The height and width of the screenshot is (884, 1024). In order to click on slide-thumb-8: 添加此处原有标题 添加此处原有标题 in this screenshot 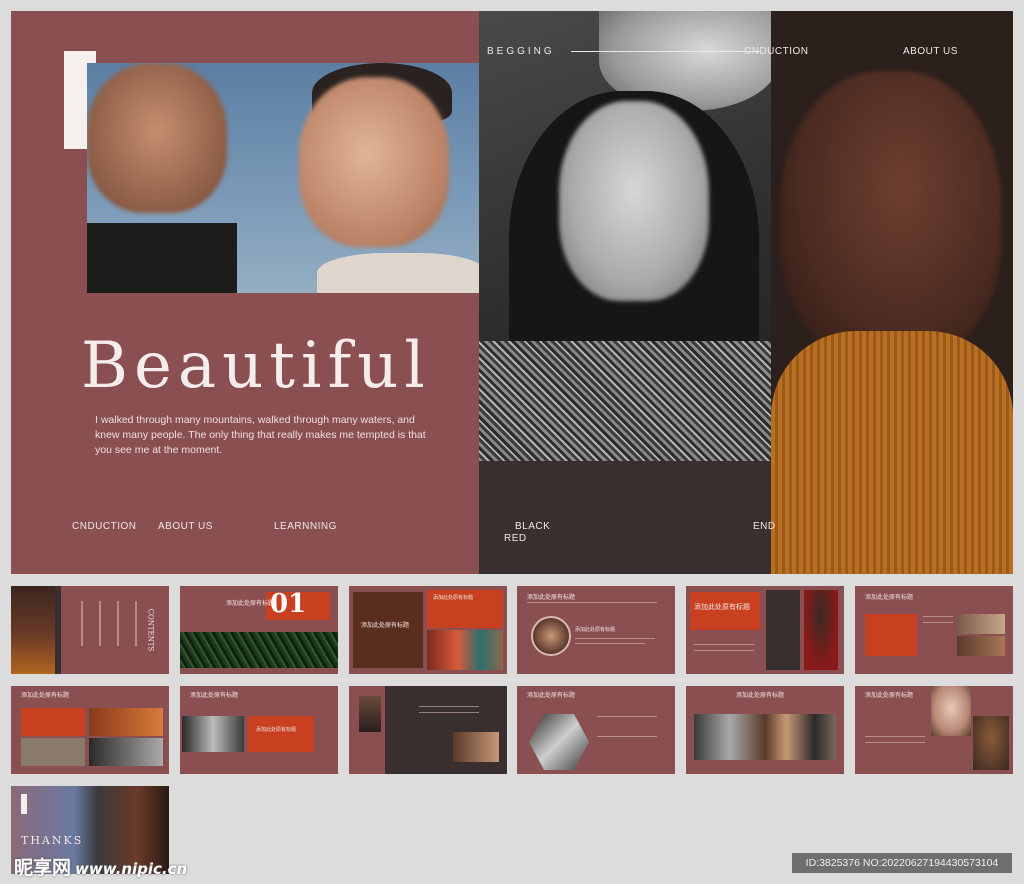, I will do `click(259, 730)`.